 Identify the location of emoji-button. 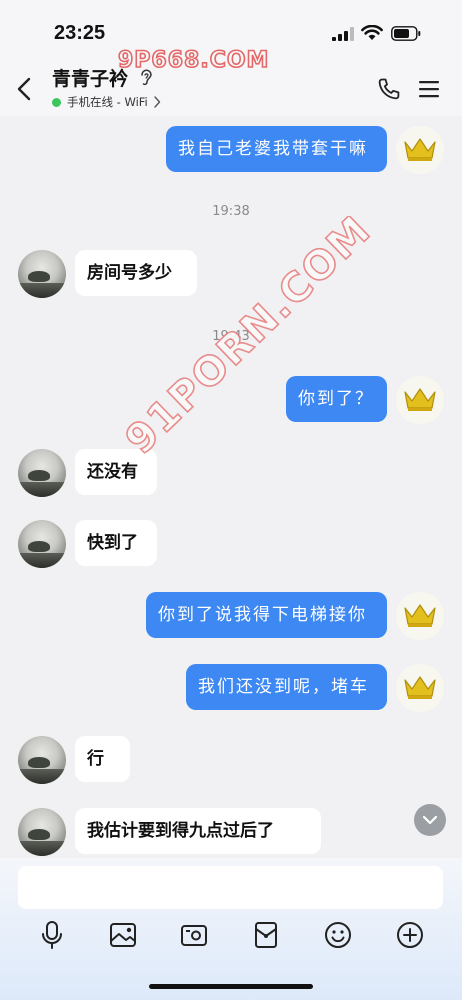
(338, 935).